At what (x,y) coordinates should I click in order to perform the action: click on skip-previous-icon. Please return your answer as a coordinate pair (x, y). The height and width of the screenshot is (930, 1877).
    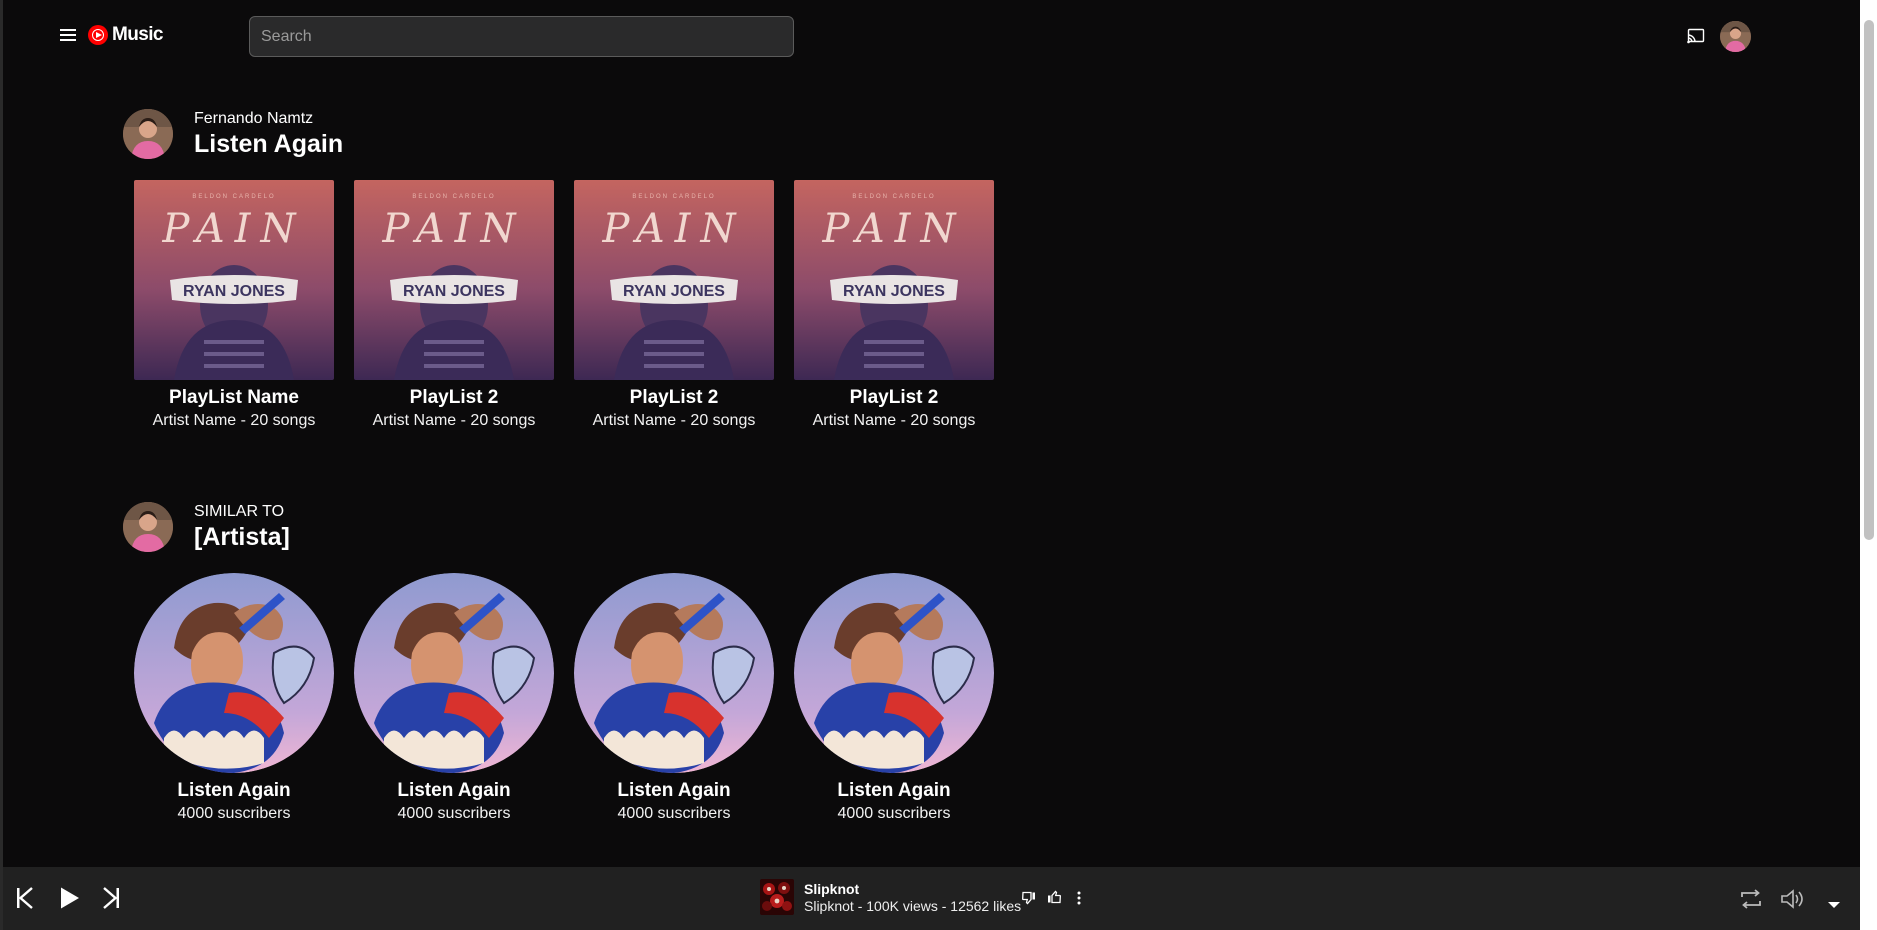
    Looking at the image, I should click on (25, 900).